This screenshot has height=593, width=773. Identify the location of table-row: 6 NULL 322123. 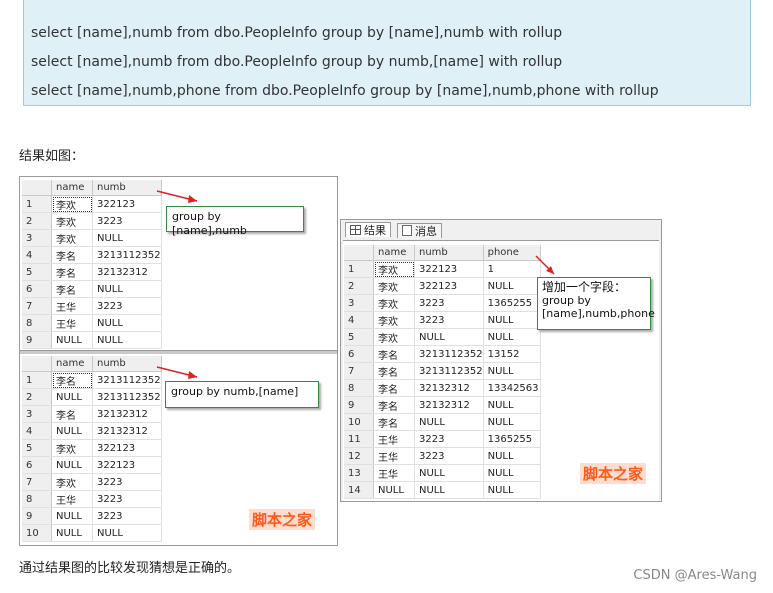
(92, 465).